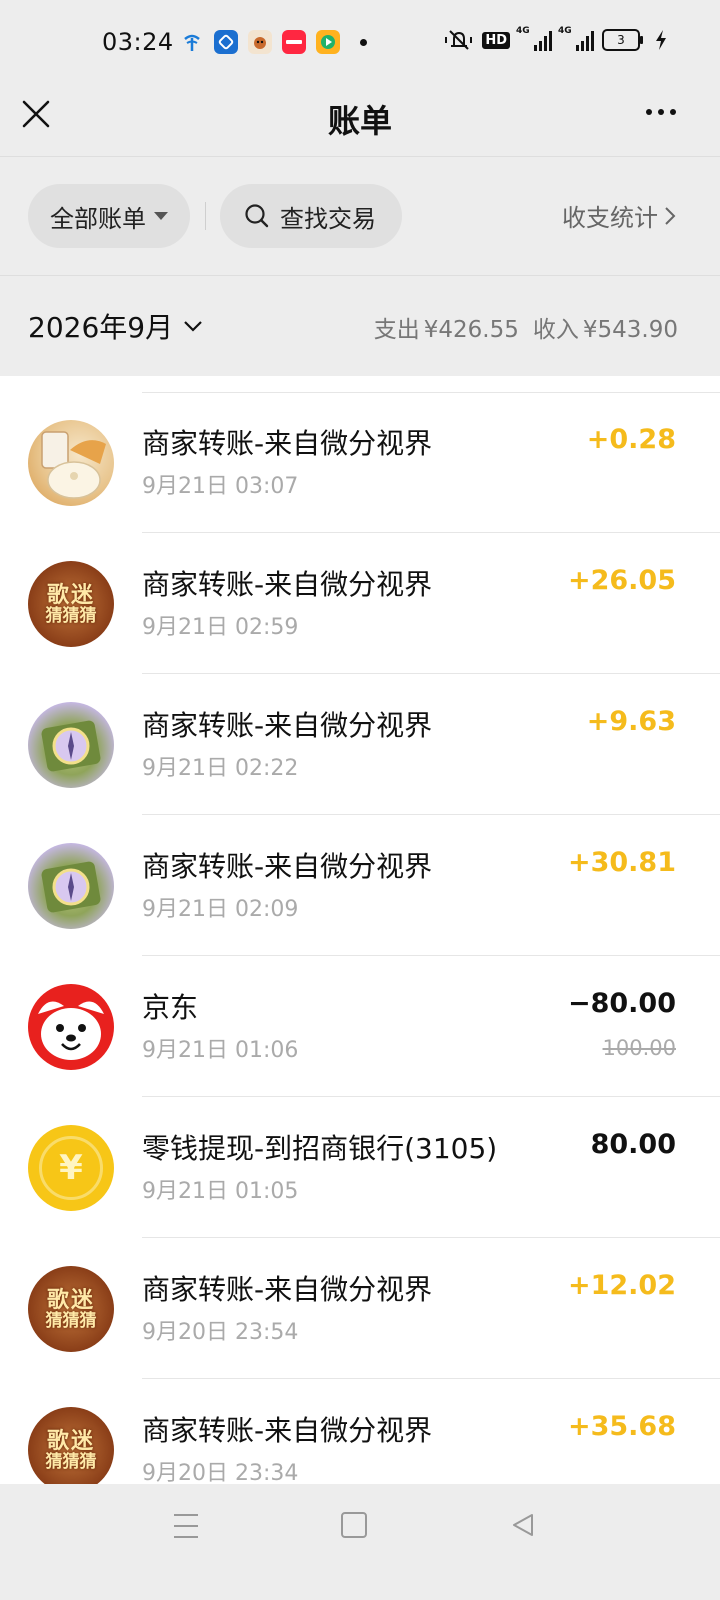 Image resolution: width=720 pixels, height=1600 pixels. Describe the element at coordinates (396, 330) in the screenshot. I see `expense-label: 支出` at that location.